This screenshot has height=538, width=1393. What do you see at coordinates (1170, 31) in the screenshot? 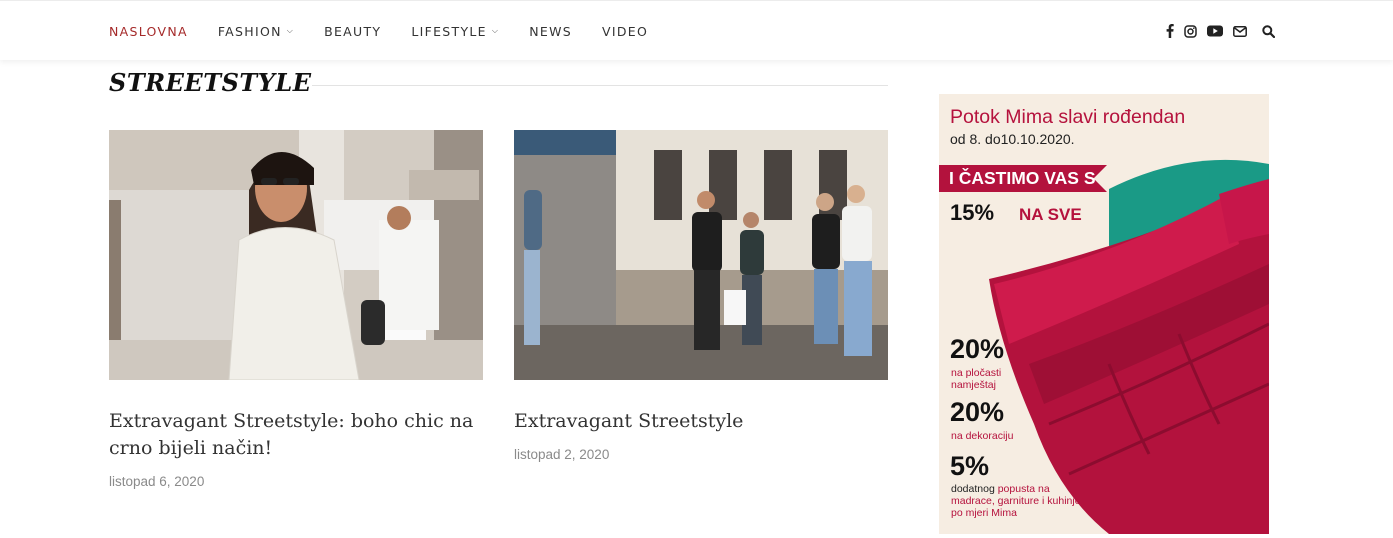
I see `facebook-icon` at bounding box center [1170, 31].